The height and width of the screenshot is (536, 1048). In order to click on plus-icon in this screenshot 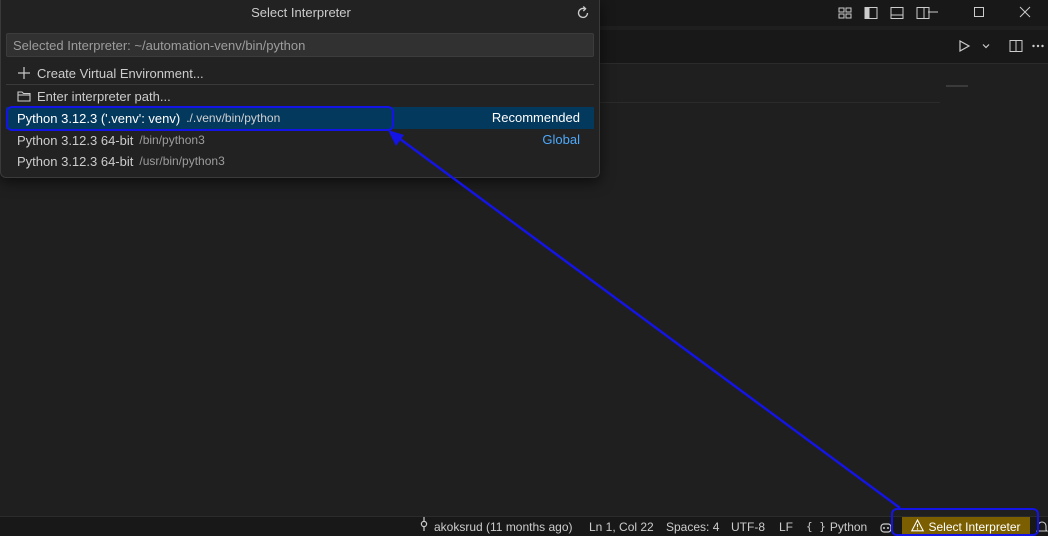, I will do `click(24, 73)`.